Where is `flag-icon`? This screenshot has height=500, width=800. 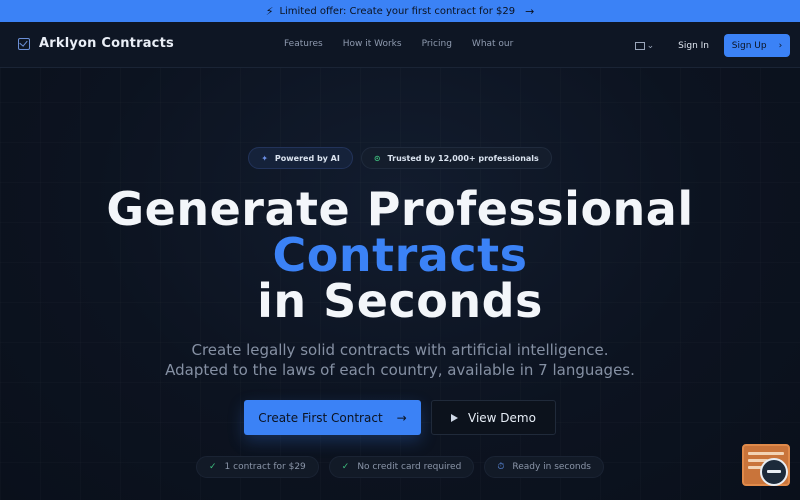
flag-icon is located at coordinates (639, 45).